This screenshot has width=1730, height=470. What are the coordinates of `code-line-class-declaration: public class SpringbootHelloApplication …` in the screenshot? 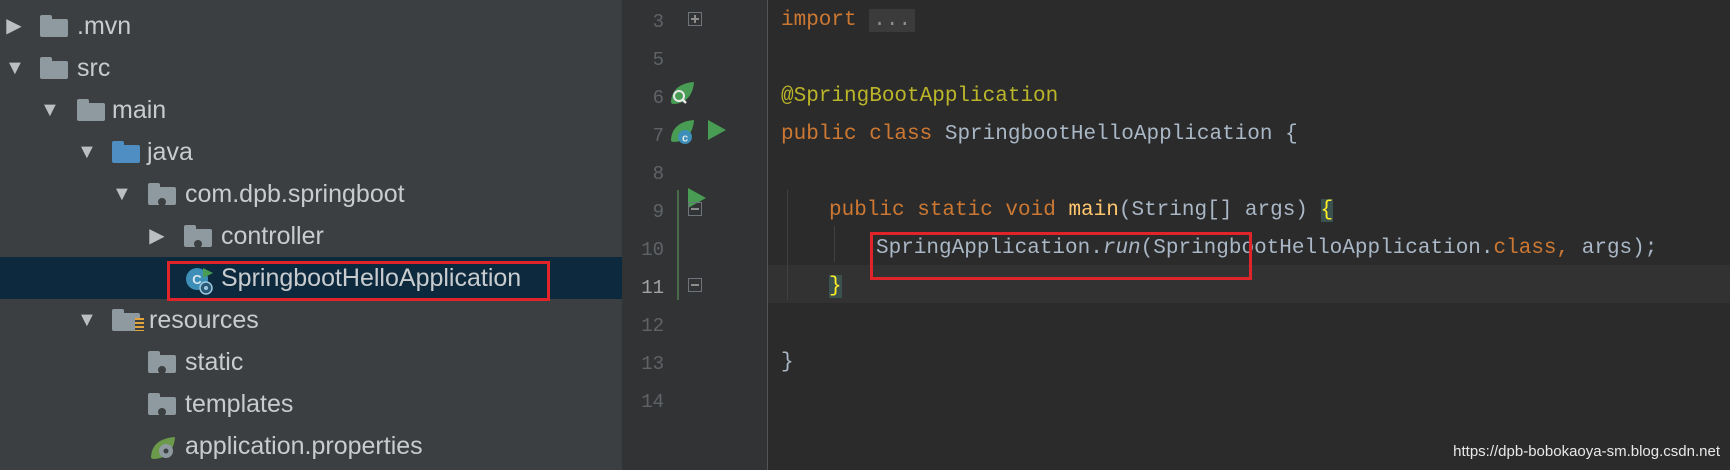 It's located at (1039, 135).